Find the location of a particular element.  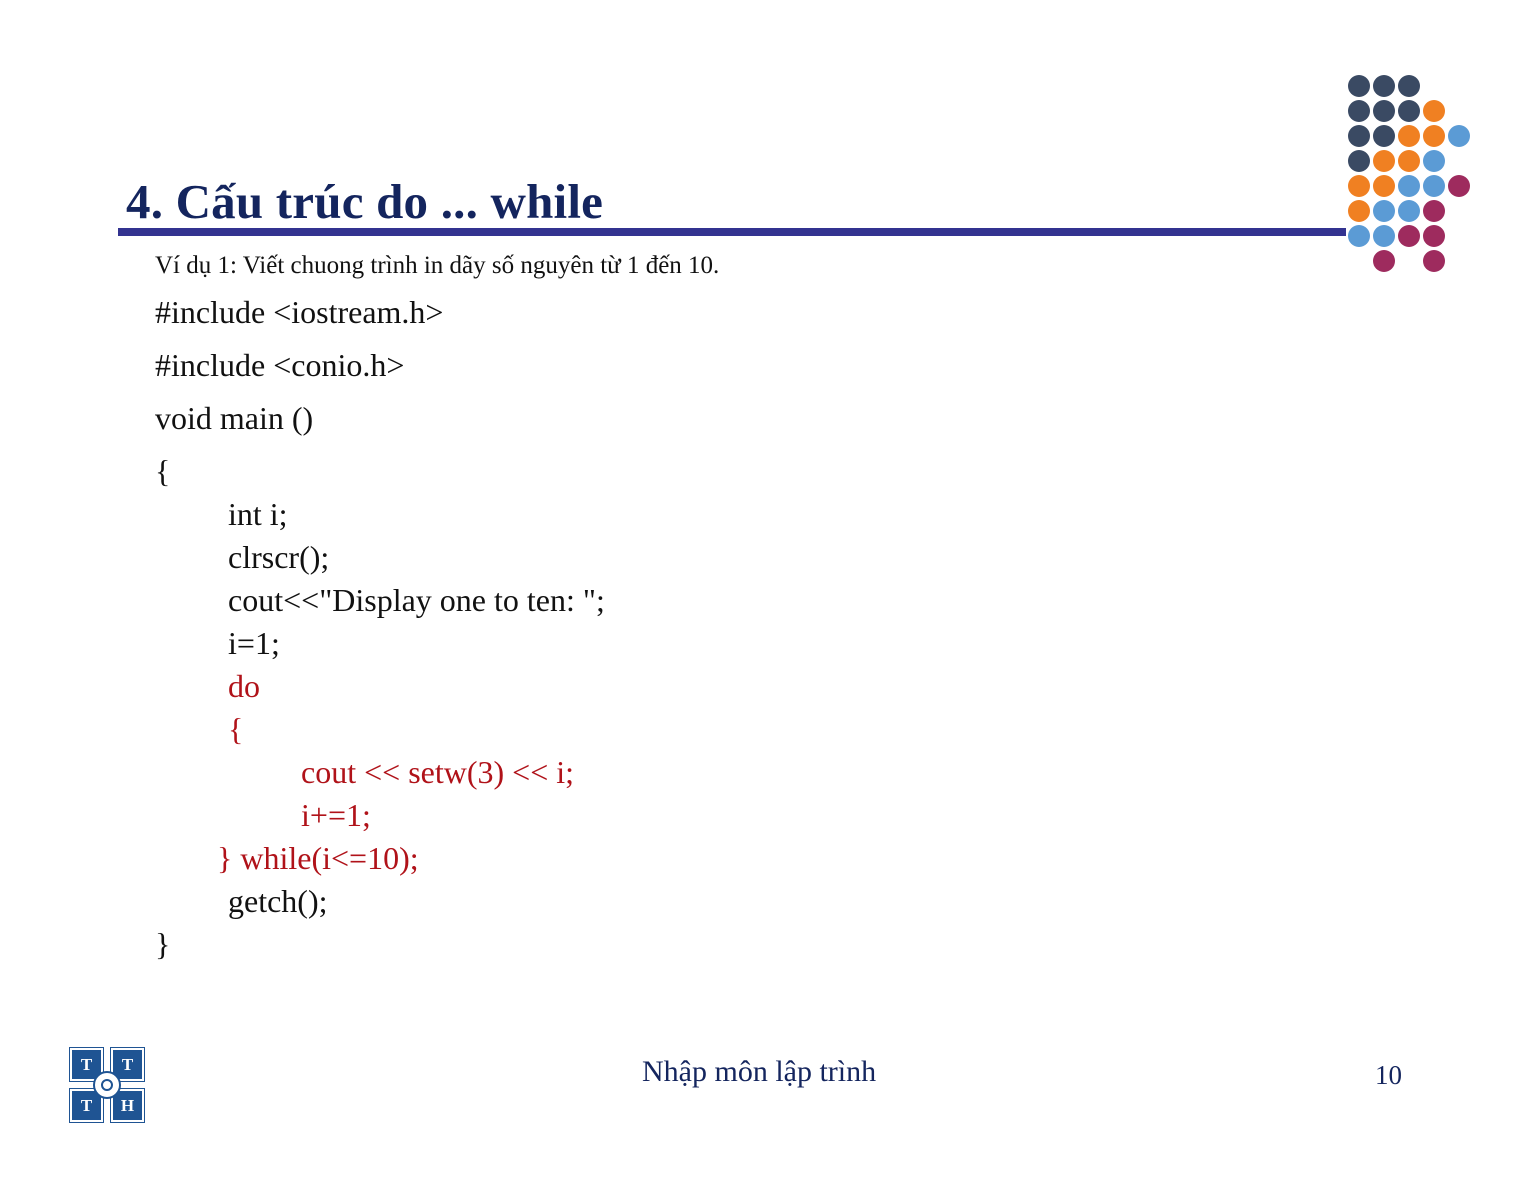

code-line: i+=1; is located at coordinates (336, 815).